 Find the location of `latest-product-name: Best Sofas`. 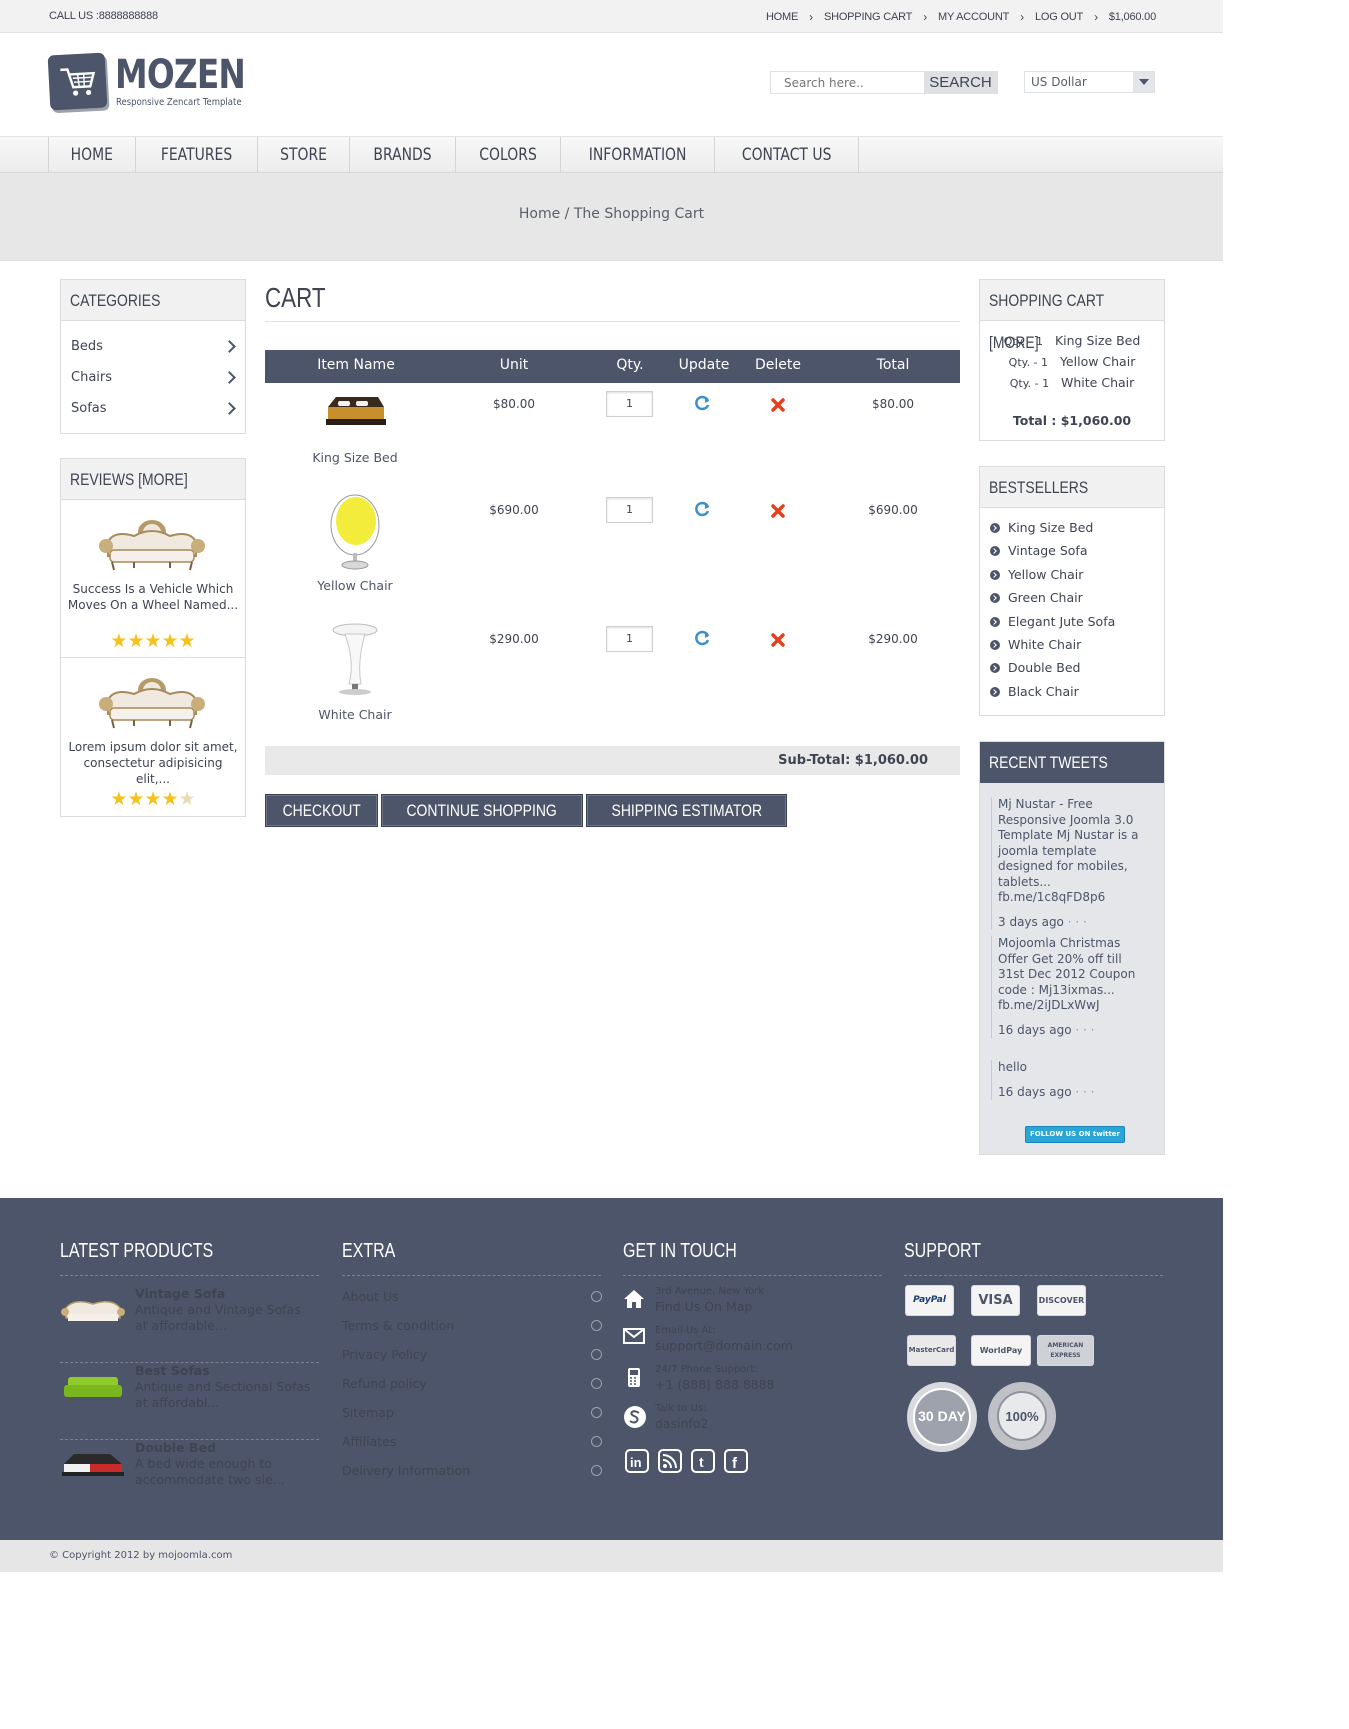

latest-product-name: Best Sofas is located at coordinates (172, 1370).